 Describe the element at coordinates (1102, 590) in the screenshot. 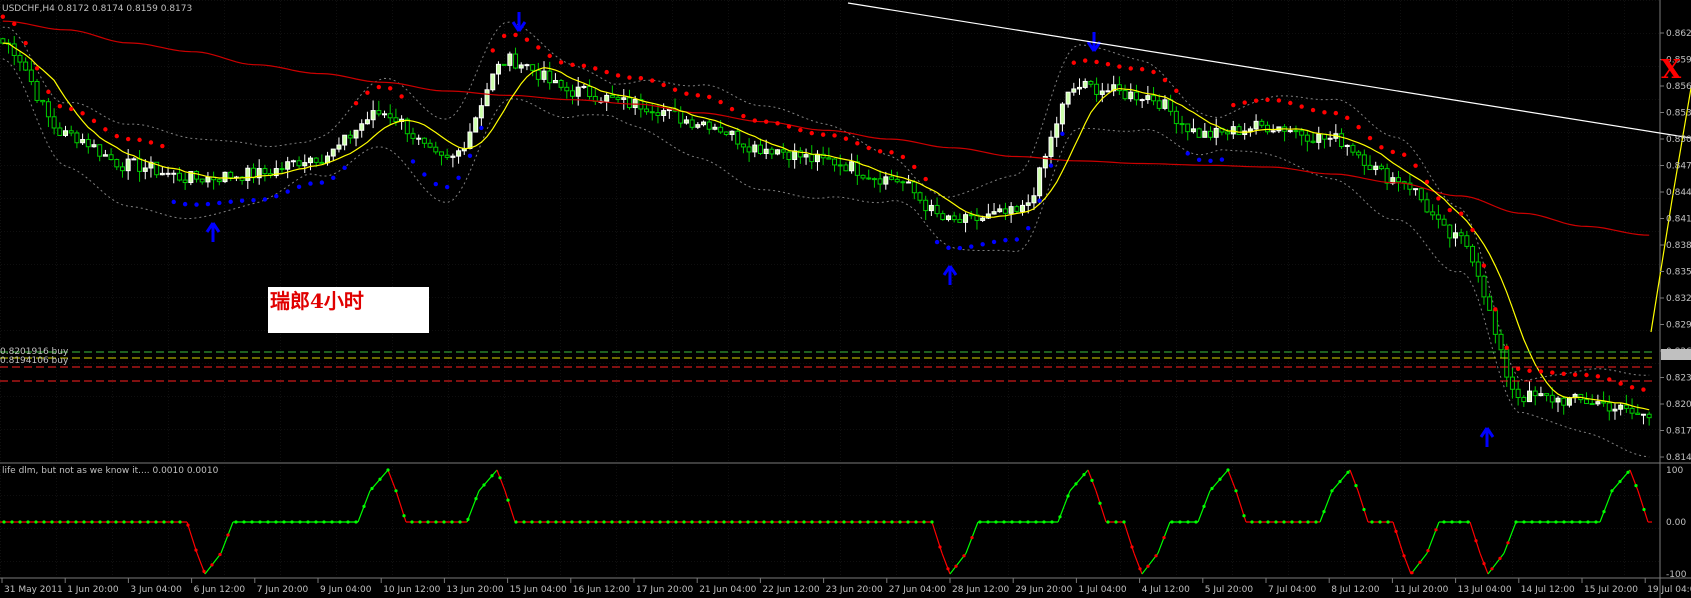

I see `time-tick-label: 1 Jul 04:00` at that location.